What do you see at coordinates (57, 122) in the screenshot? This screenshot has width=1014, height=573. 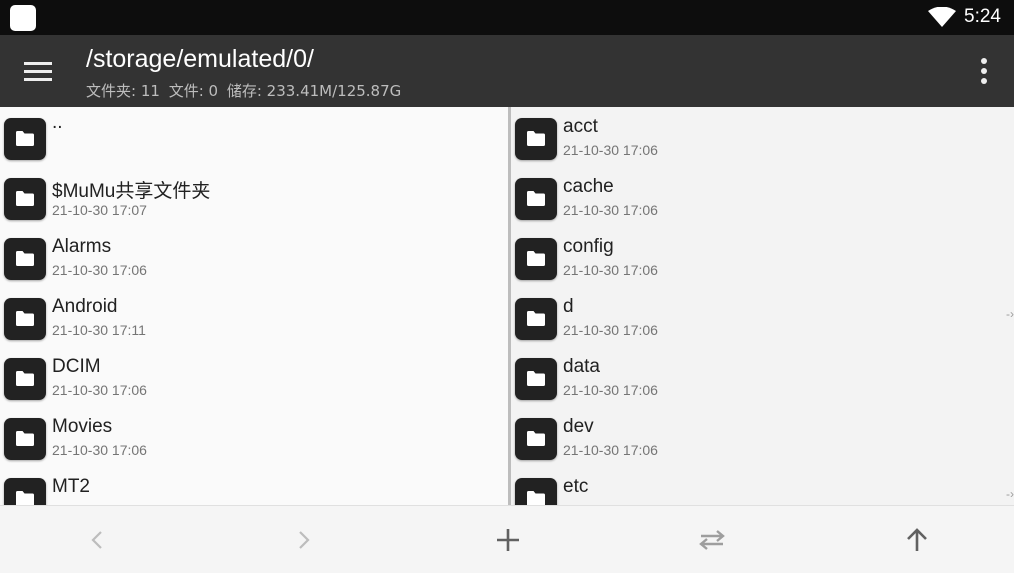 I see `item-name: ..` at bounding box center [57, 122].